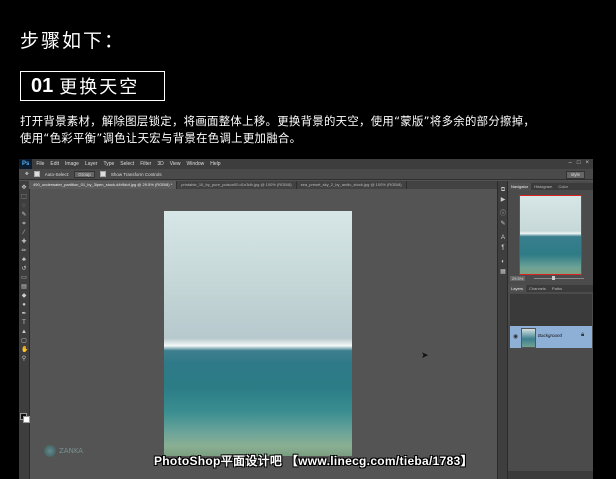  Describe the element at coordinates (515, 336) in the screenshot. I see `visibility-eye-icon: ◉` at that location.